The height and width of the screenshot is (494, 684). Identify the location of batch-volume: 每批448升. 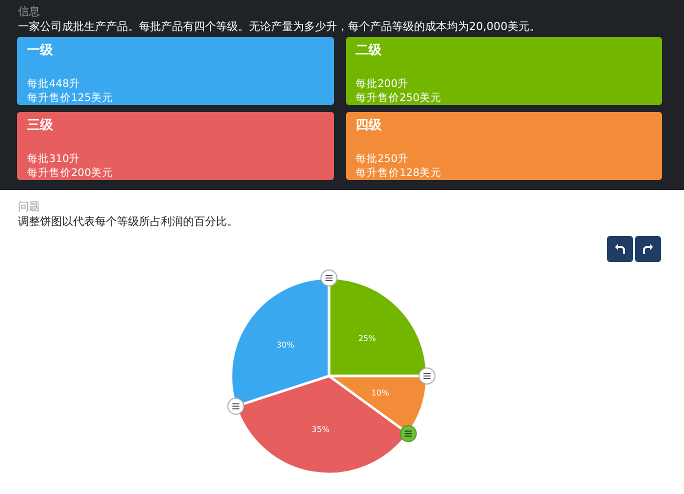
(54, 84).